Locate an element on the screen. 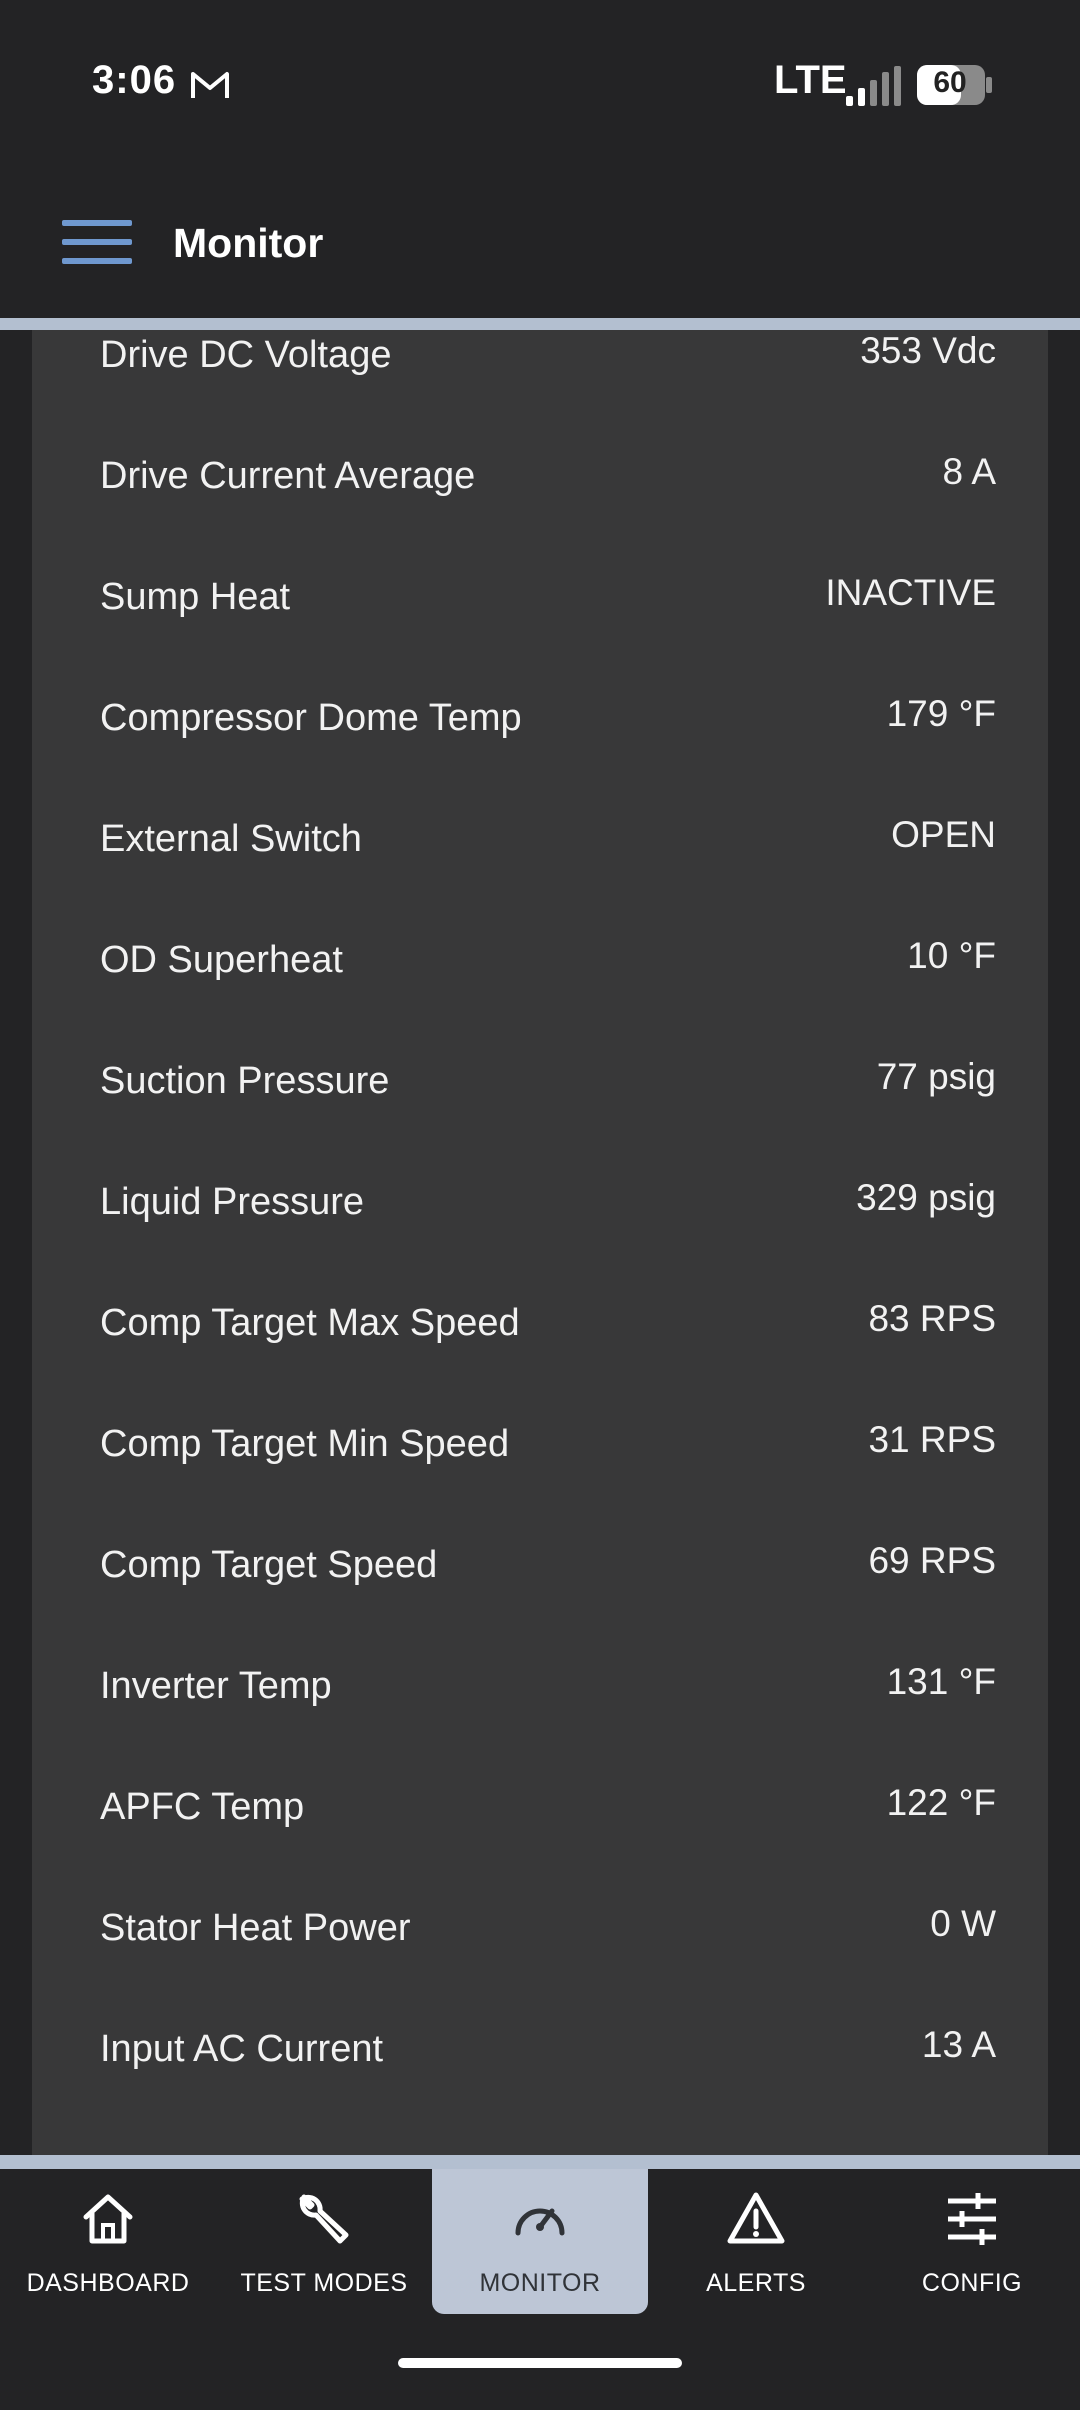  row-value: 8 A is located at coordinates (969, 471).